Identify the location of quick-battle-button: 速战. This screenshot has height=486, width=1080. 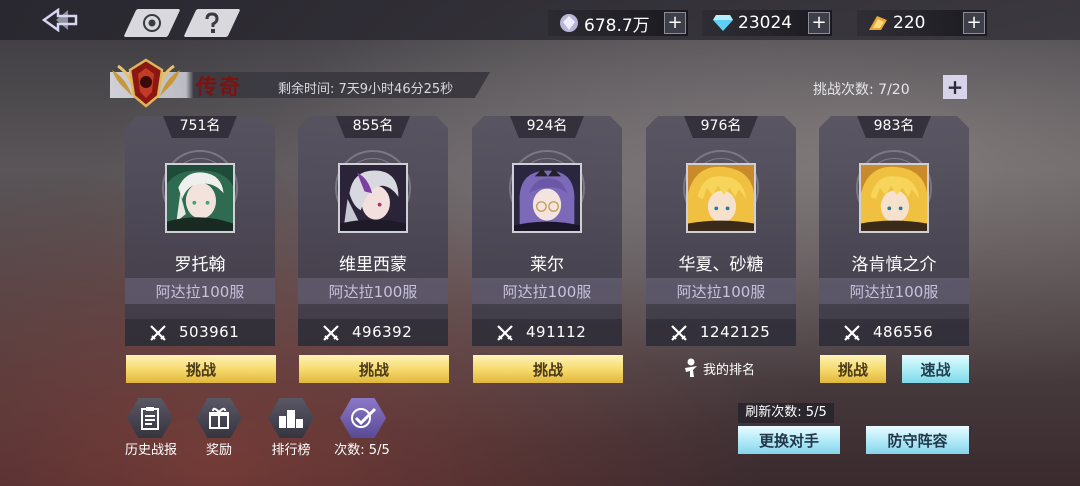
(935, 369).